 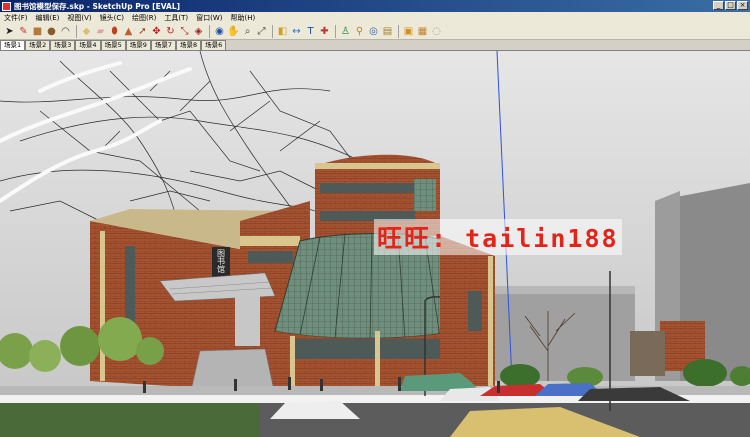 I want to click on tower-side-glass, so click(x=425, y=195).